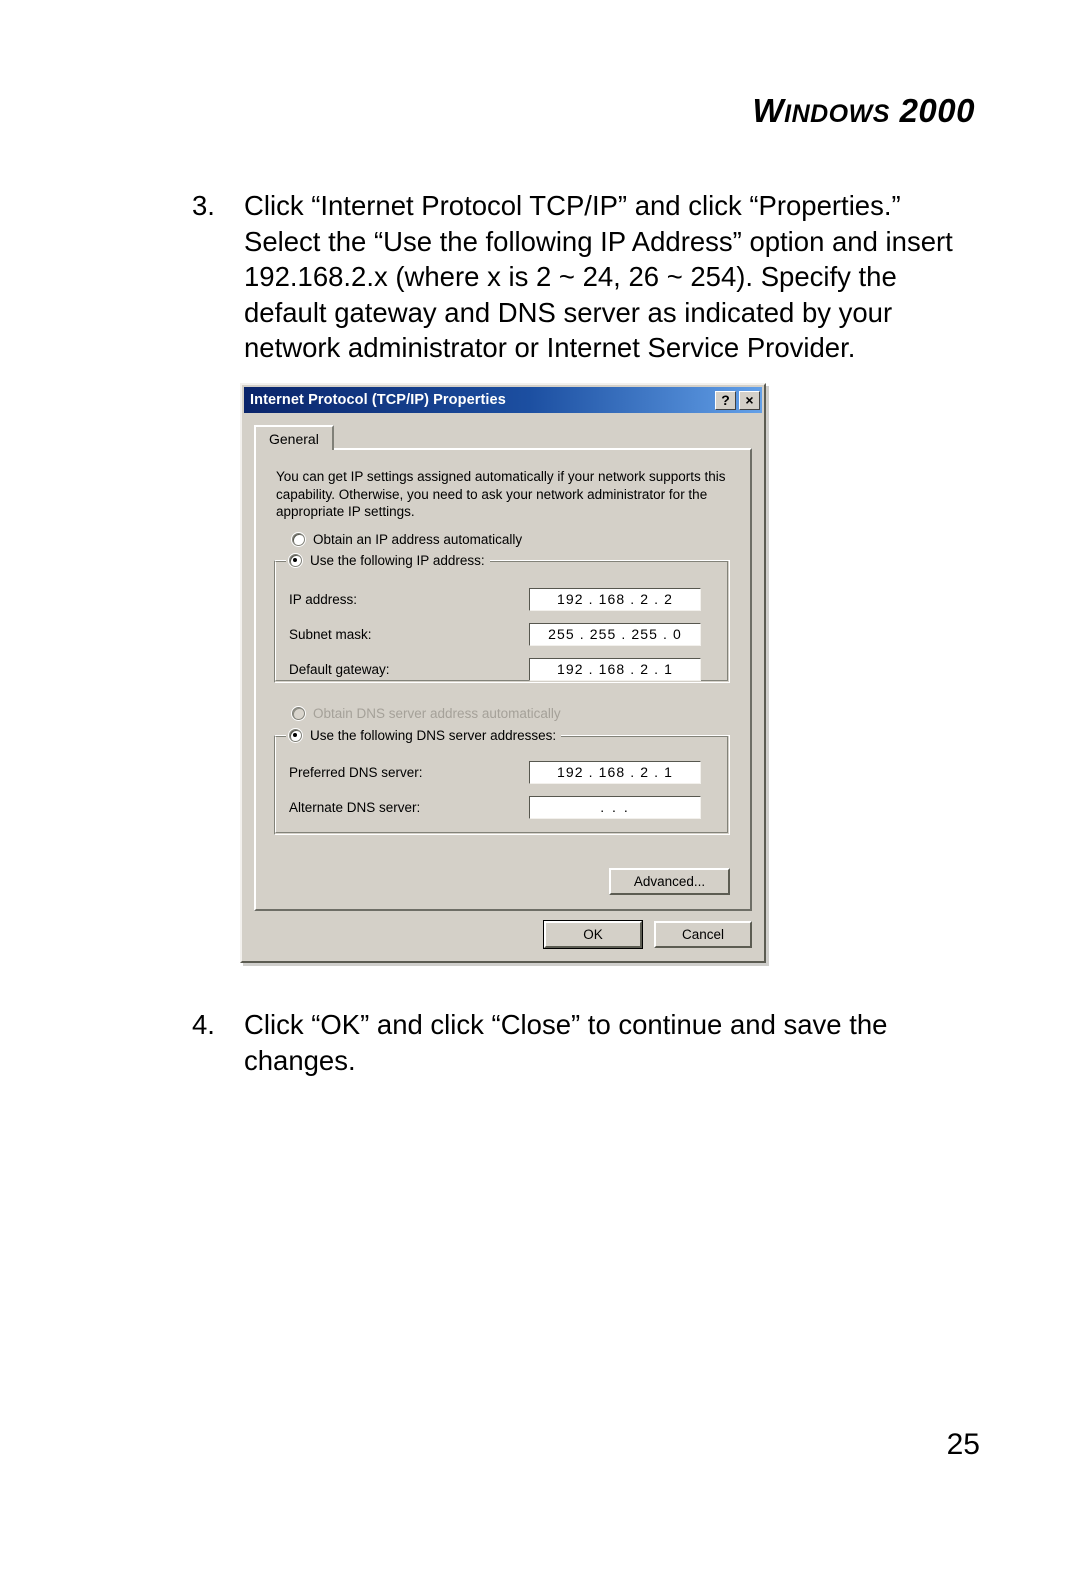 The width and height of the screenshot is (1080, 1570). Describe the element at coordinates (203, 205) in the screenshot. I see `step-3-number: 3.` at that location.